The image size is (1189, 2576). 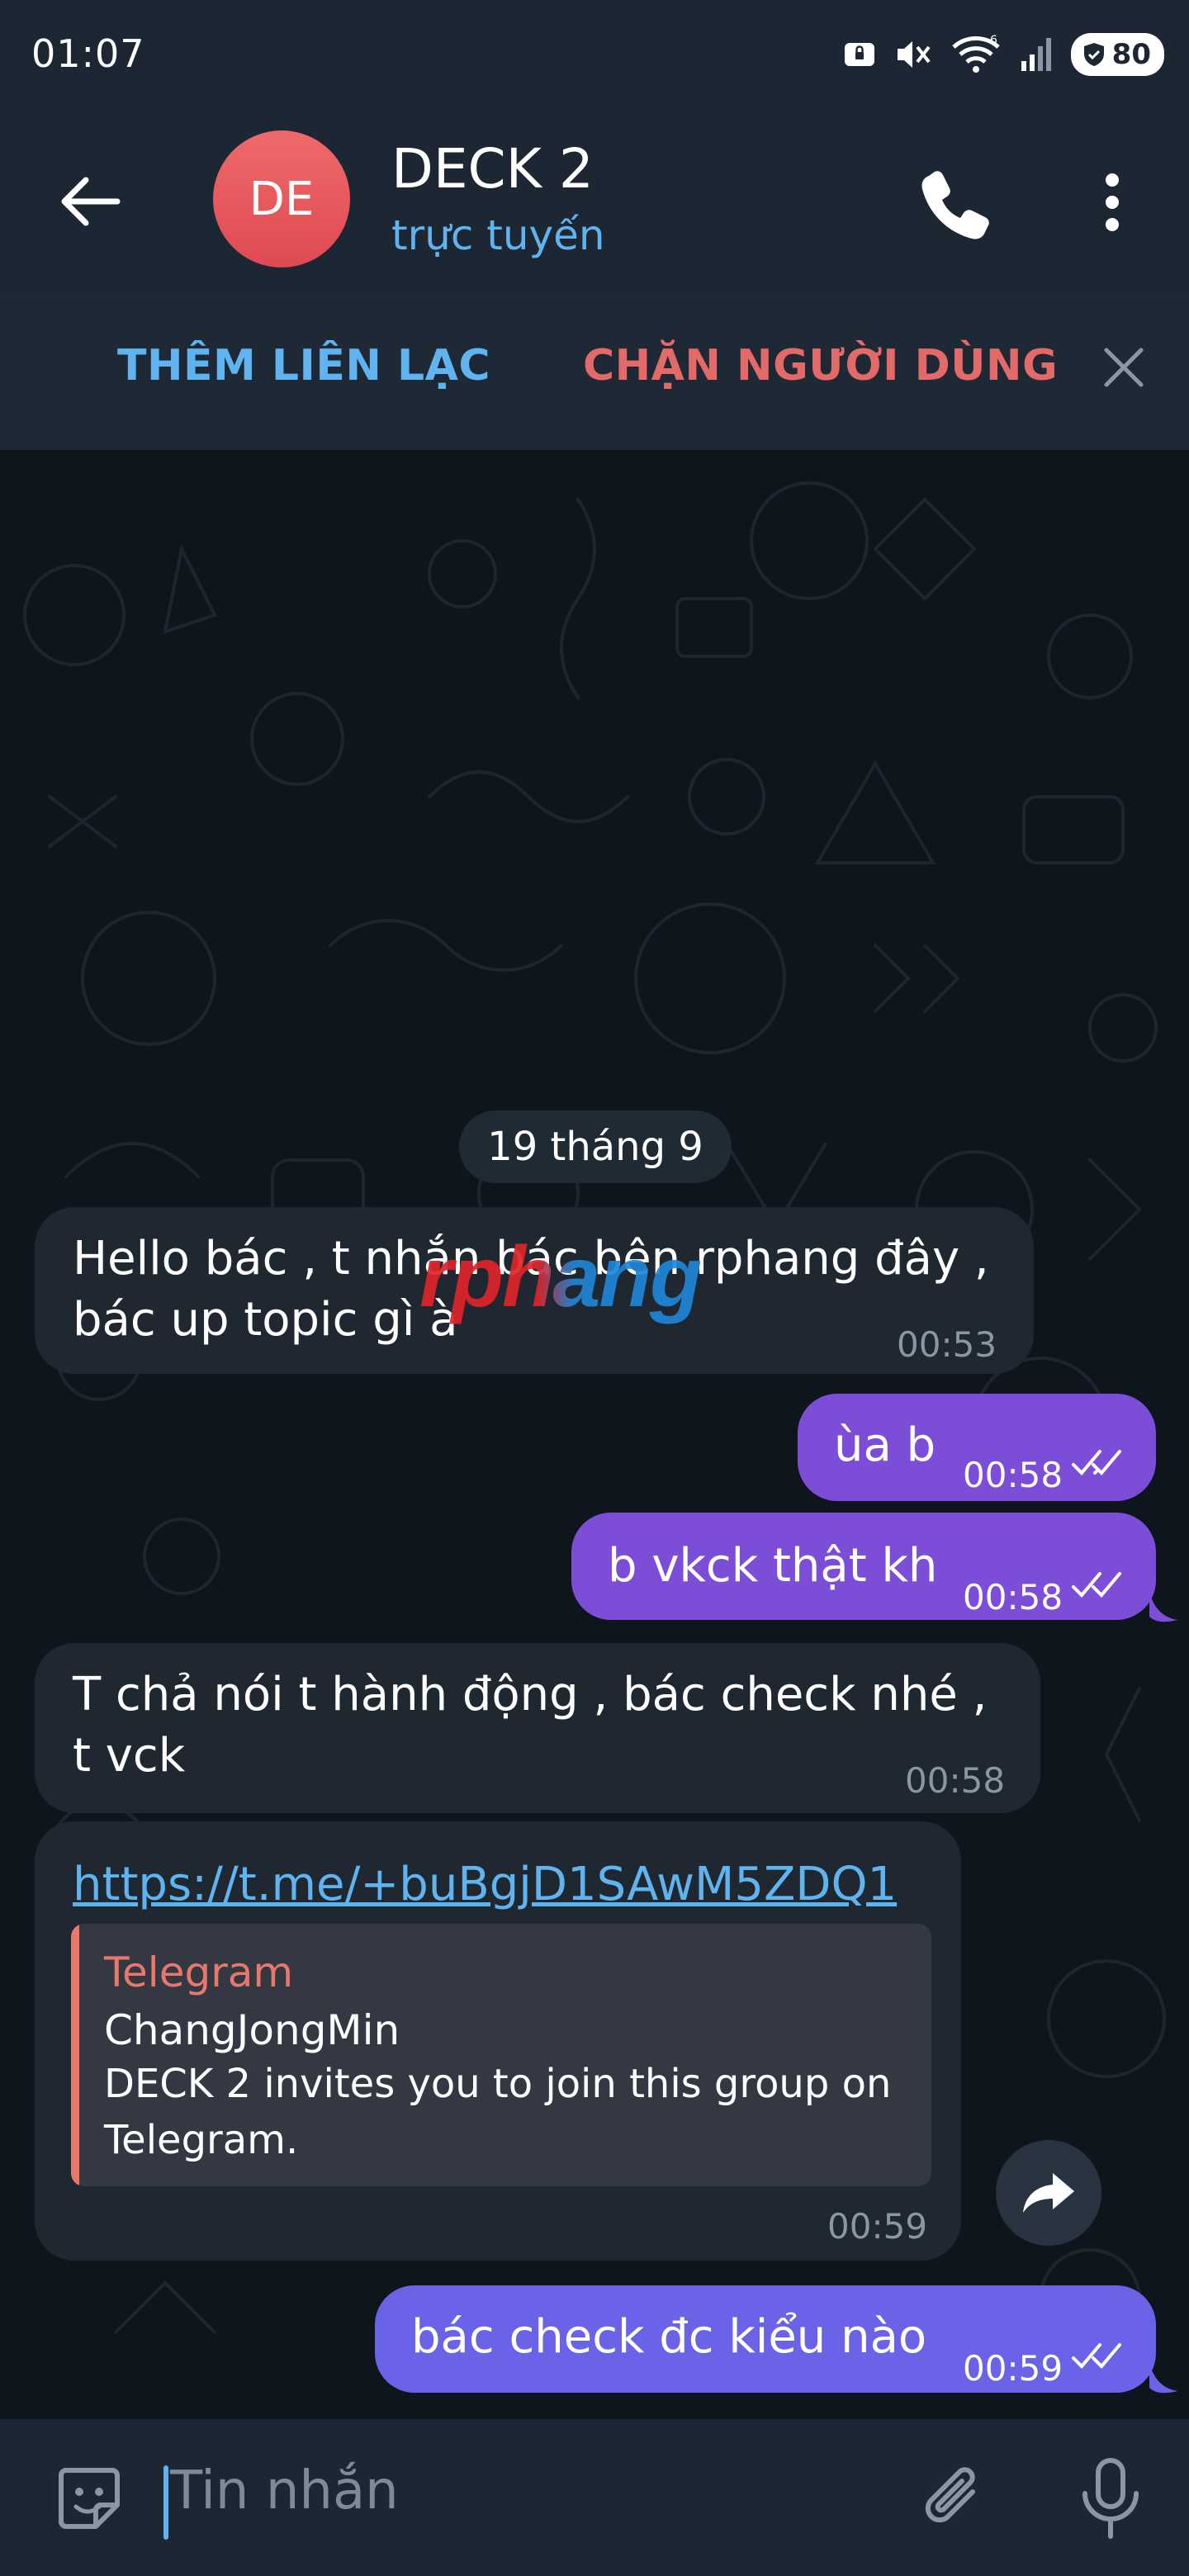 I want to click on mute-icon, so click(x=914, y=54).